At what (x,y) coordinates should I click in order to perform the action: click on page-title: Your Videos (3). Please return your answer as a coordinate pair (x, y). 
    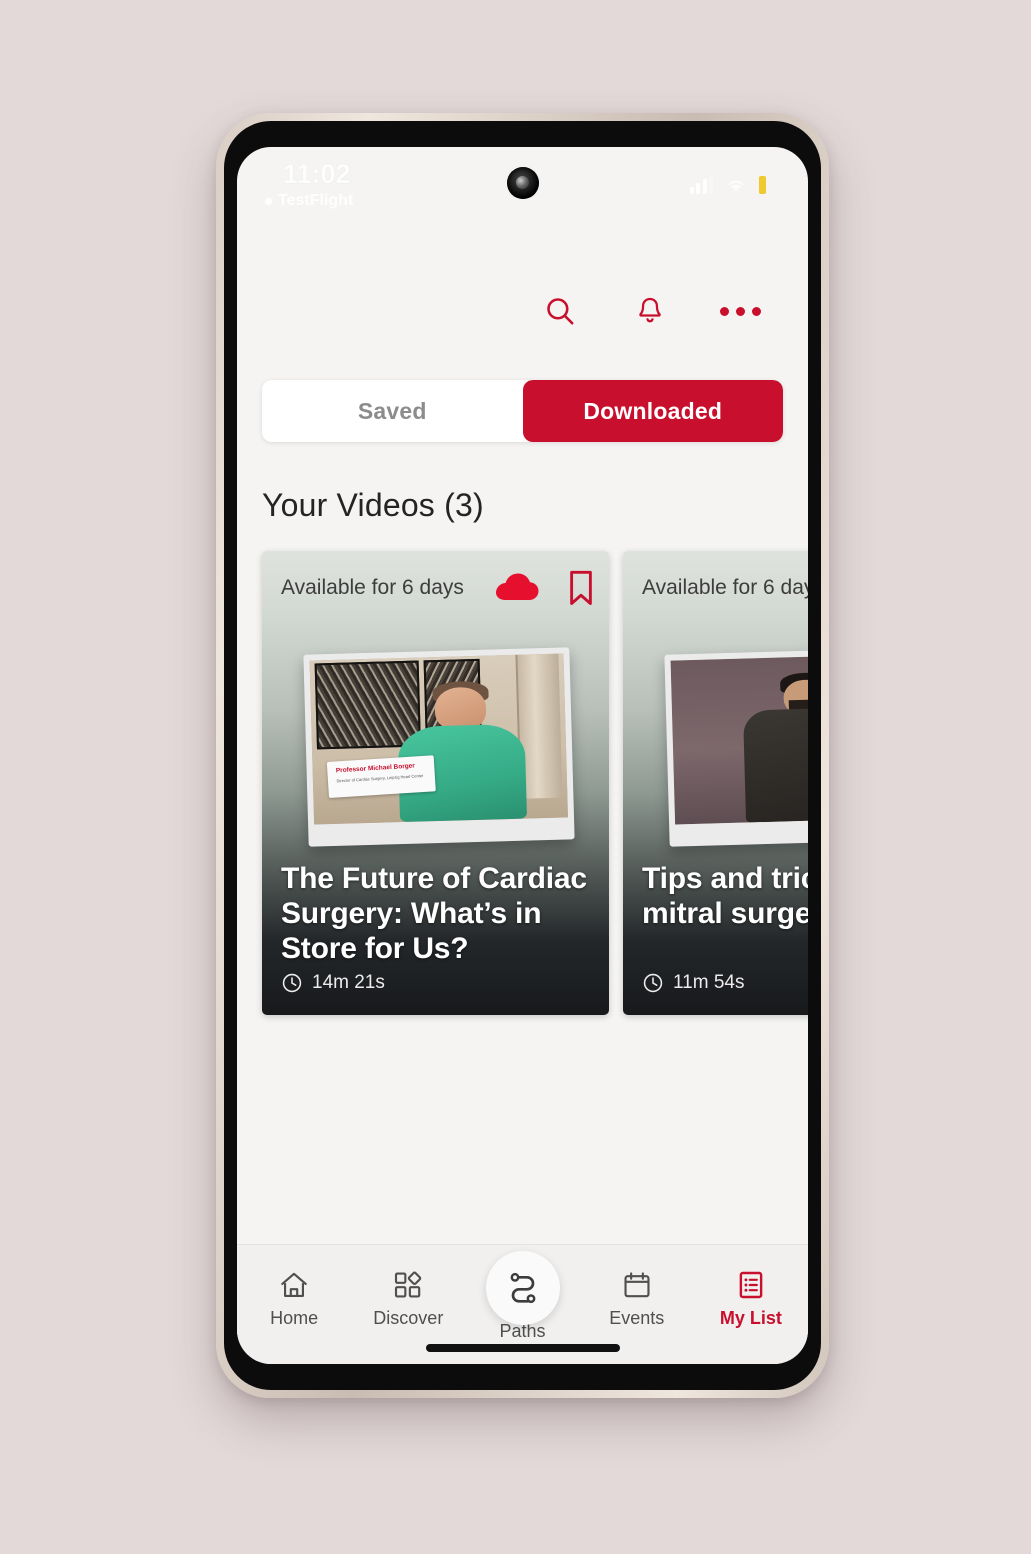
    Looking at the image, I should click on (373, 505).